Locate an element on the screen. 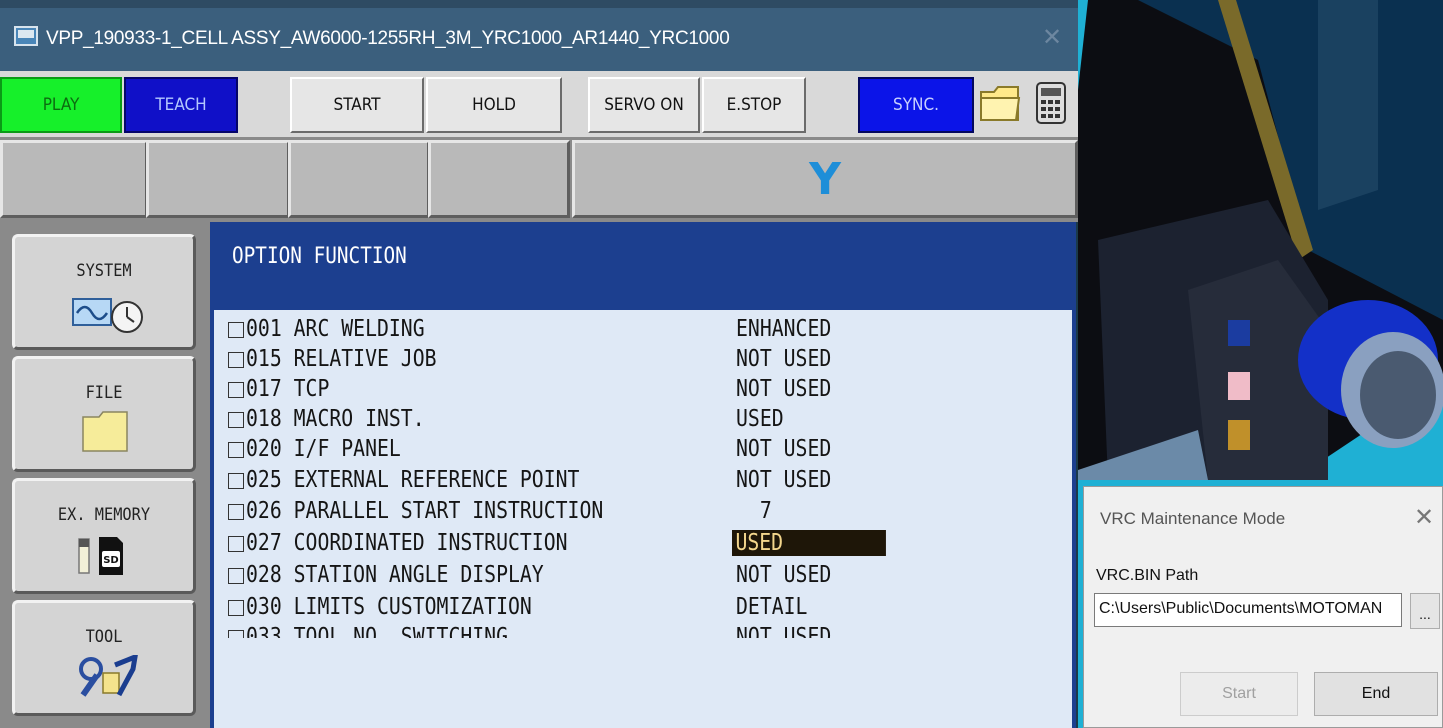  path-label: VRC.BIN Path is located at coordinates (1147, 575).